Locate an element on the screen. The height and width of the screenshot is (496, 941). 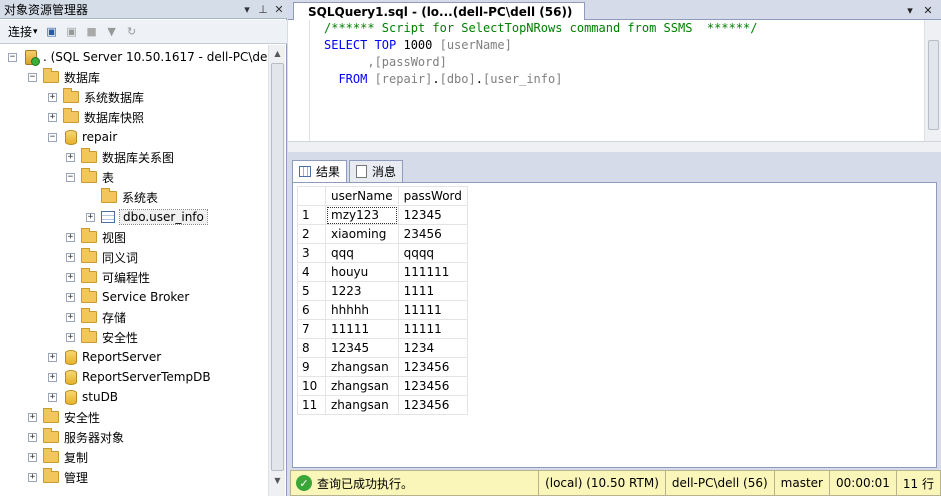
cell-username: houyu is located at coordinates (362, 272).